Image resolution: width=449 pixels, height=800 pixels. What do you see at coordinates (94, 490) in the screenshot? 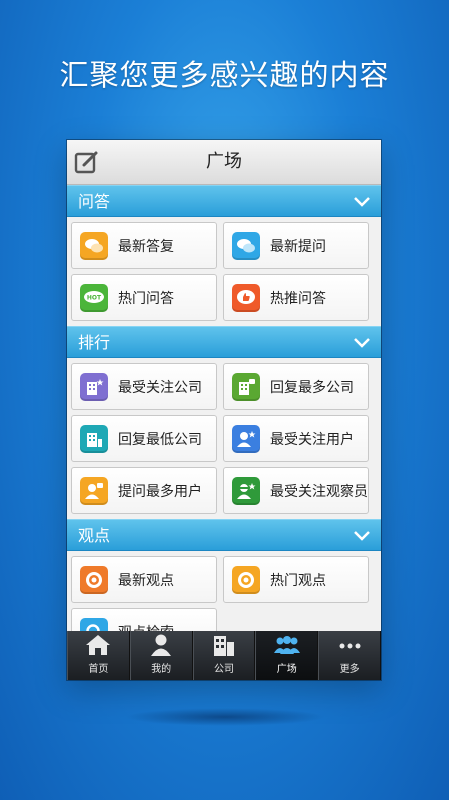
I see `user-question-icon` at bounding box center [94, 490].